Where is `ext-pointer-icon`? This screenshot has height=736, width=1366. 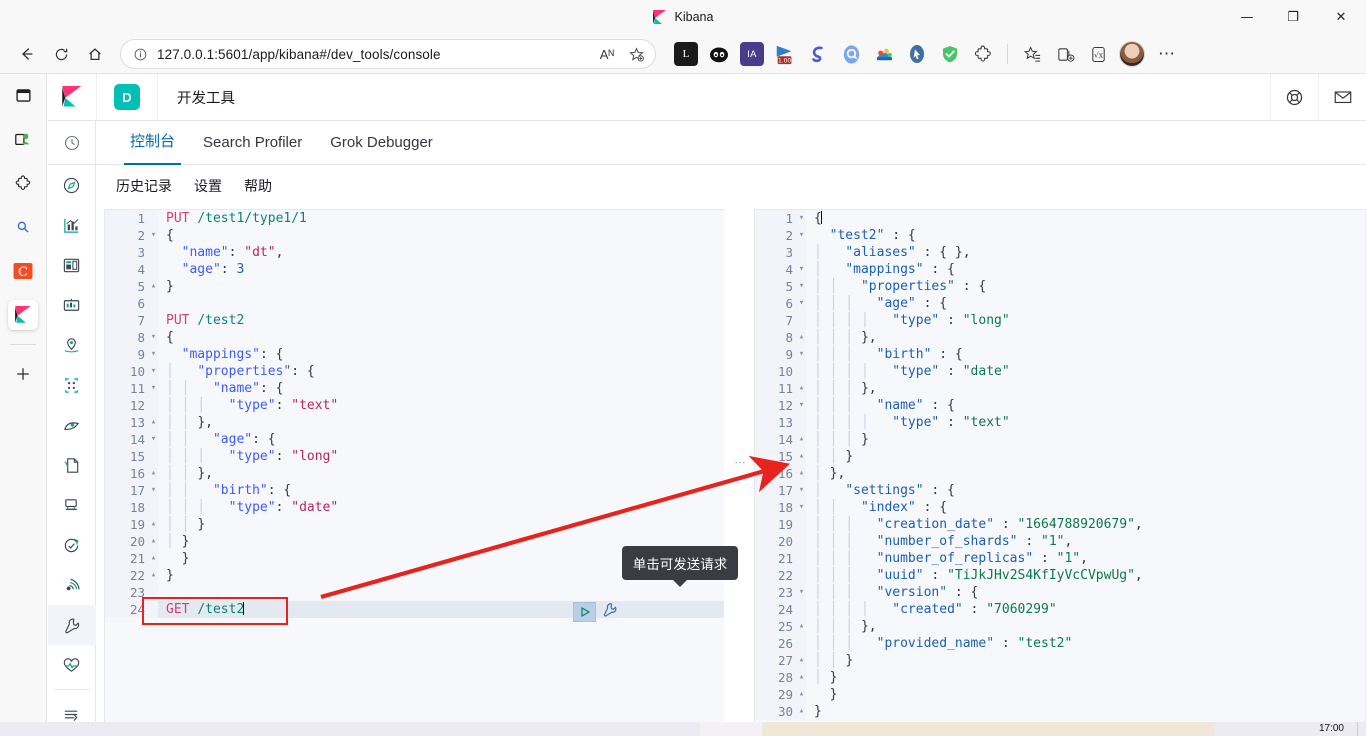
ext-pointer-icon is located at coordinates (917, 54).